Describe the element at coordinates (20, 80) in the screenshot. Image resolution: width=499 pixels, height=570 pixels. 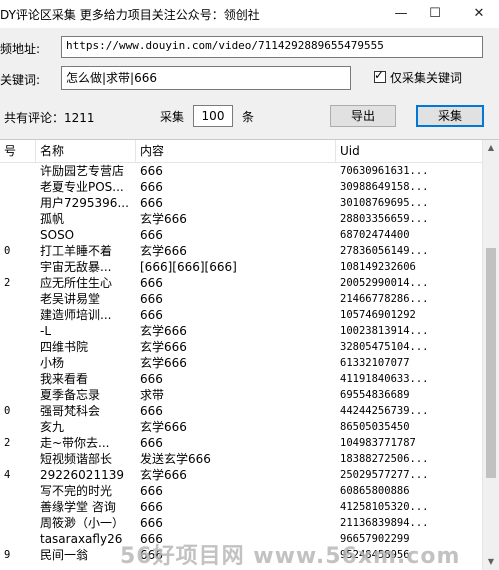
I see `keyword-label: 关键词:` at that location.